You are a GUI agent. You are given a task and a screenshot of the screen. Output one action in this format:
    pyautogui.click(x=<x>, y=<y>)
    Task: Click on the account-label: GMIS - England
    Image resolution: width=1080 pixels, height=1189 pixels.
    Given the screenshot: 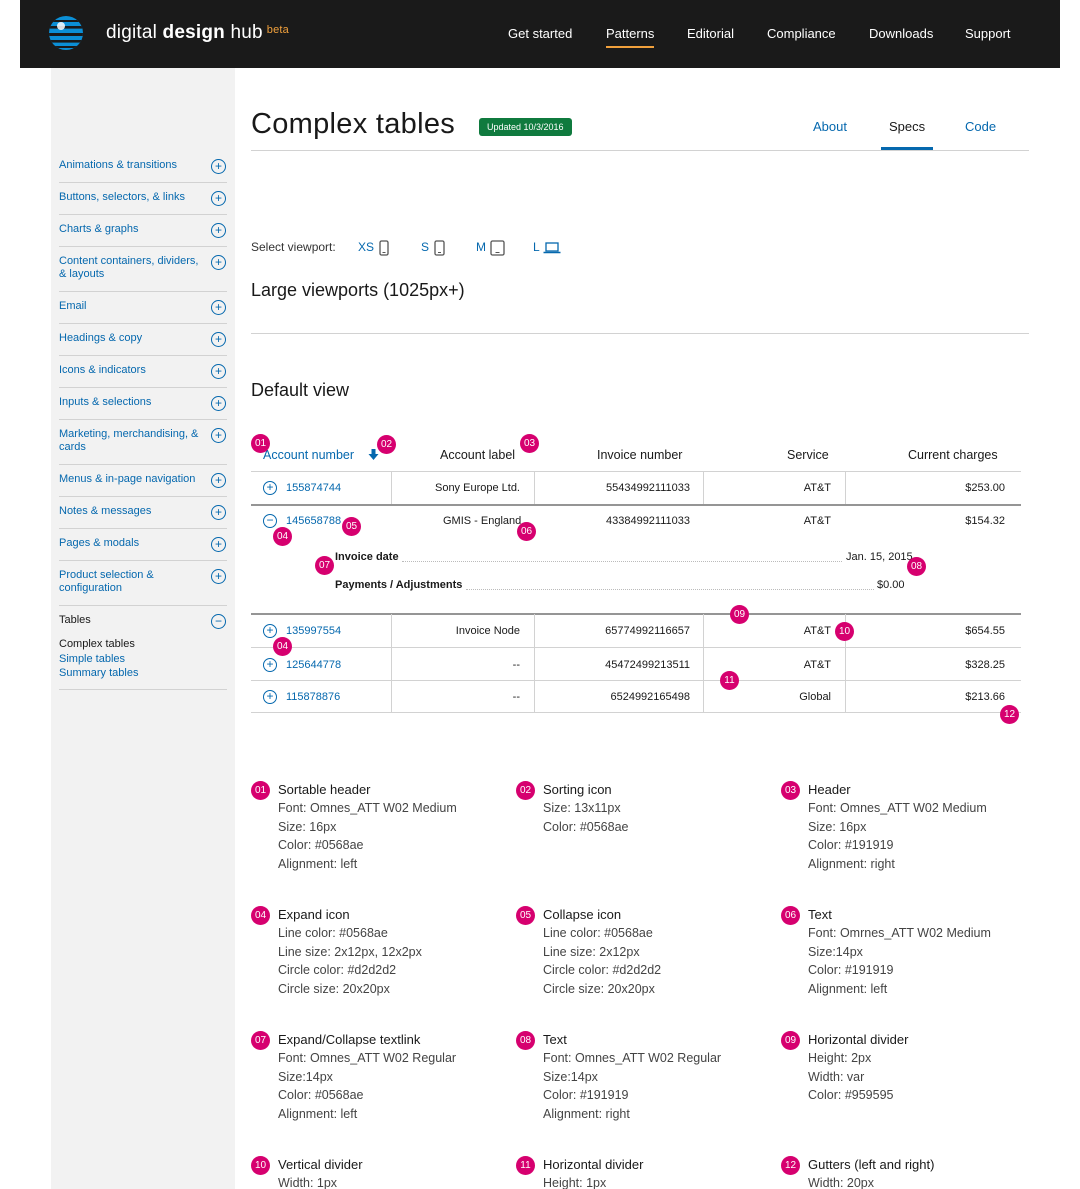 What is the action you would take?
    pyautogui.click(x=482, y=521)
    